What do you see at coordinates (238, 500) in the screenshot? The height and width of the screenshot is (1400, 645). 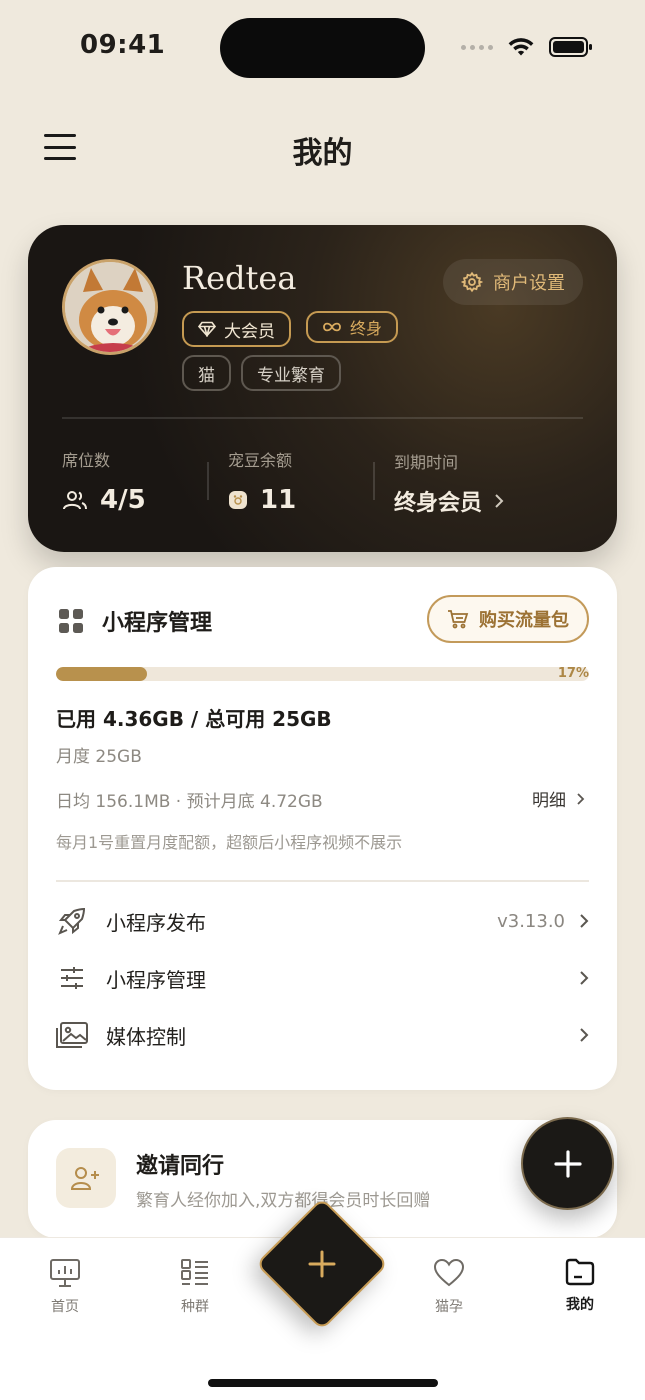 I see `pet-bean-icon` at bounding box center [238, 500].